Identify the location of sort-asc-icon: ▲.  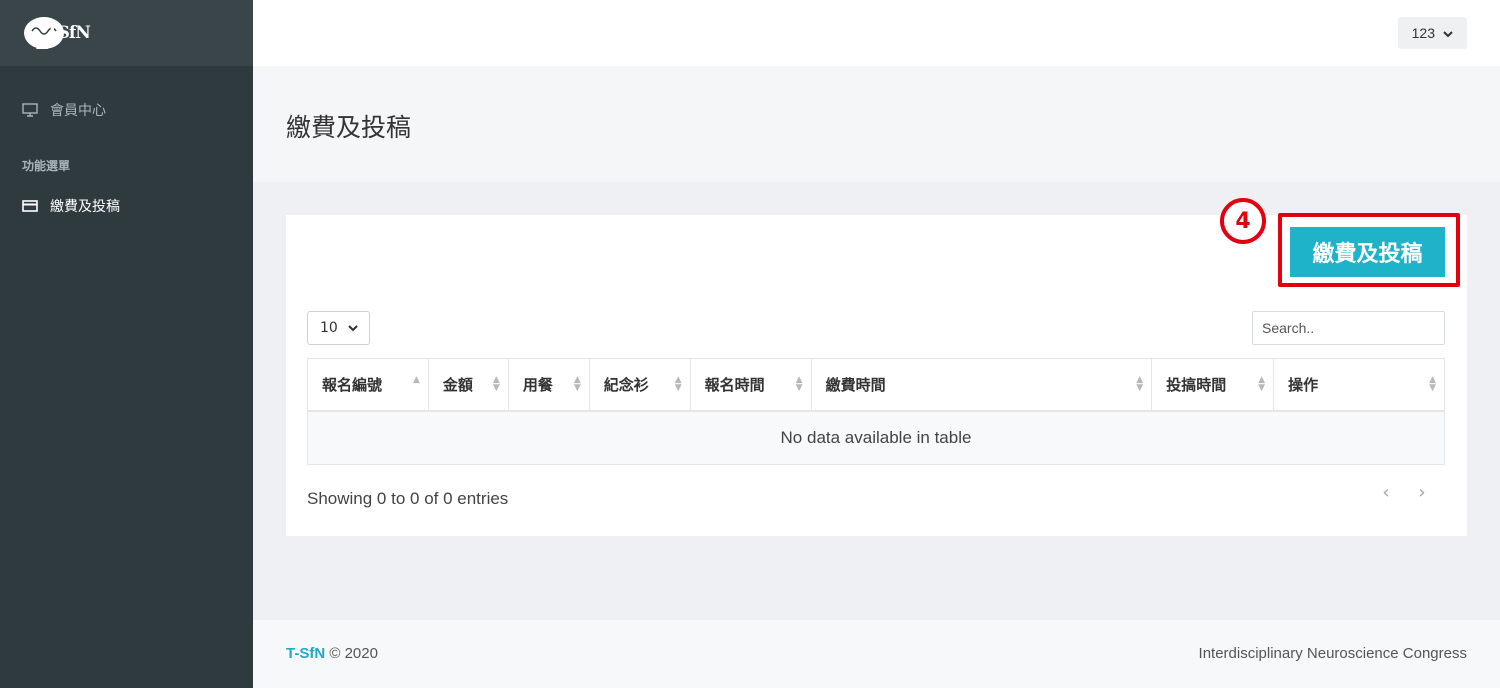
(416, 380).